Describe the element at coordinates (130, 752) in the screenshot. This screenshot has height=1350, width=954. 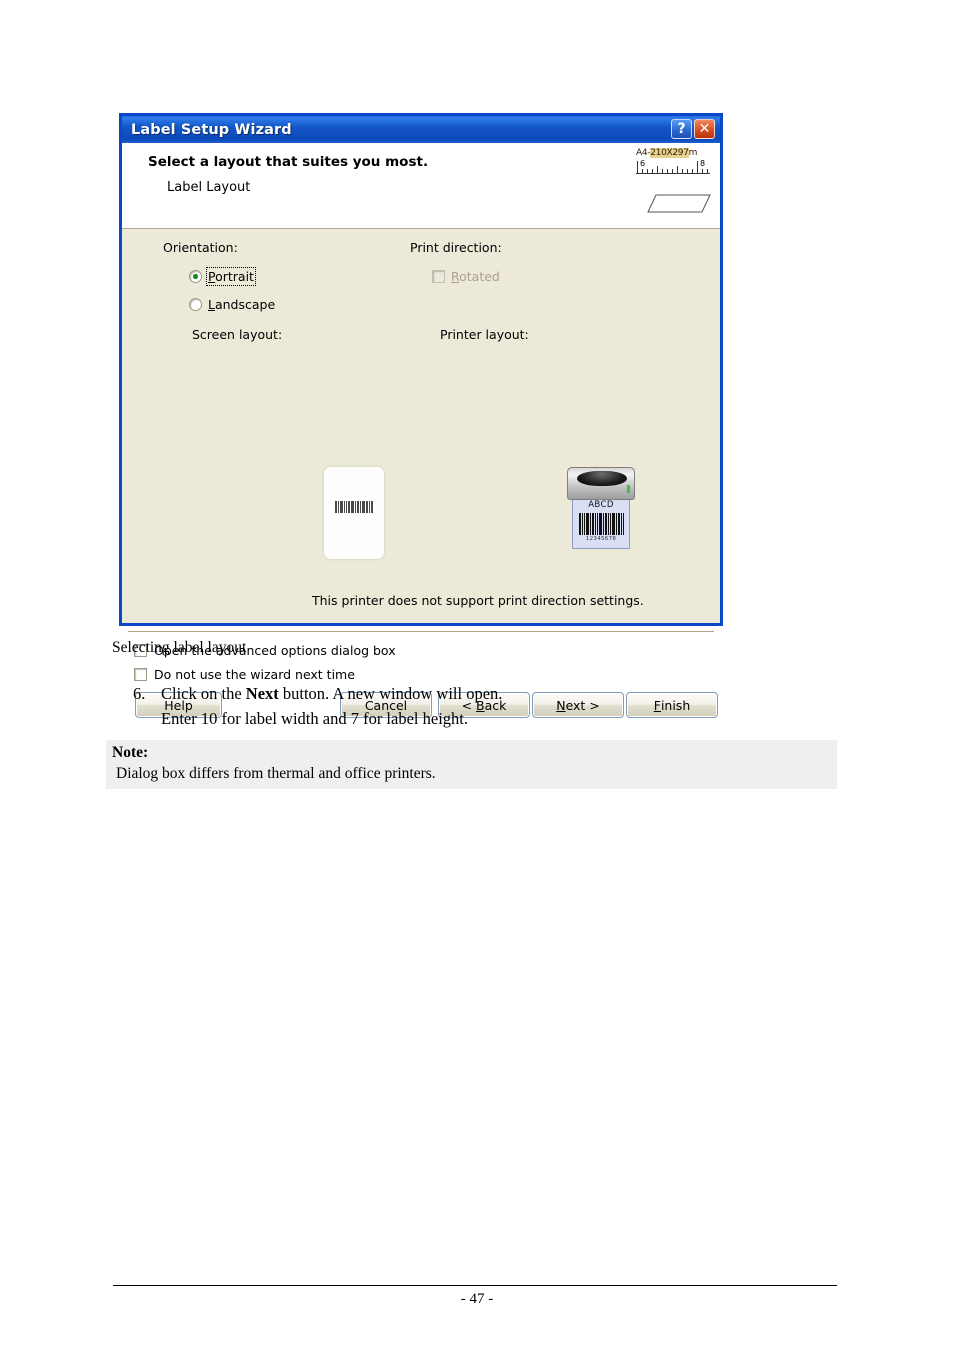
I see `note-heading: Note:` at that location.